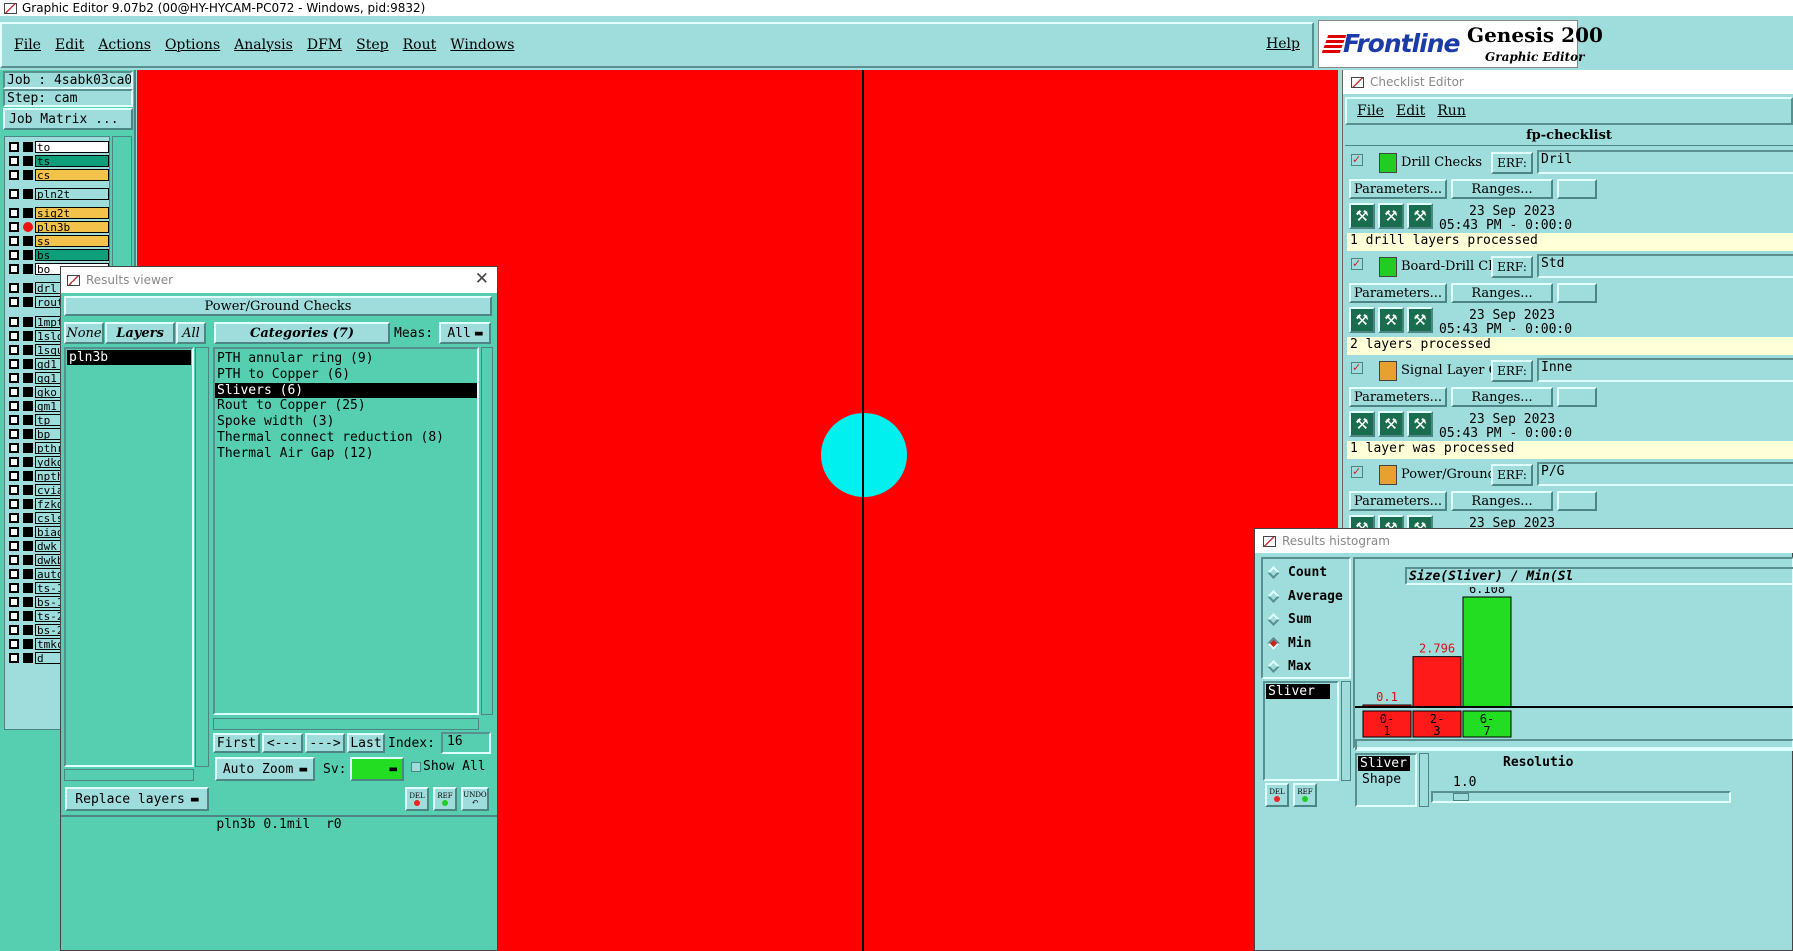 This screenshot has height=951, width=1793. I want to click on check-name: Drill Checks, so click(1446, 162).